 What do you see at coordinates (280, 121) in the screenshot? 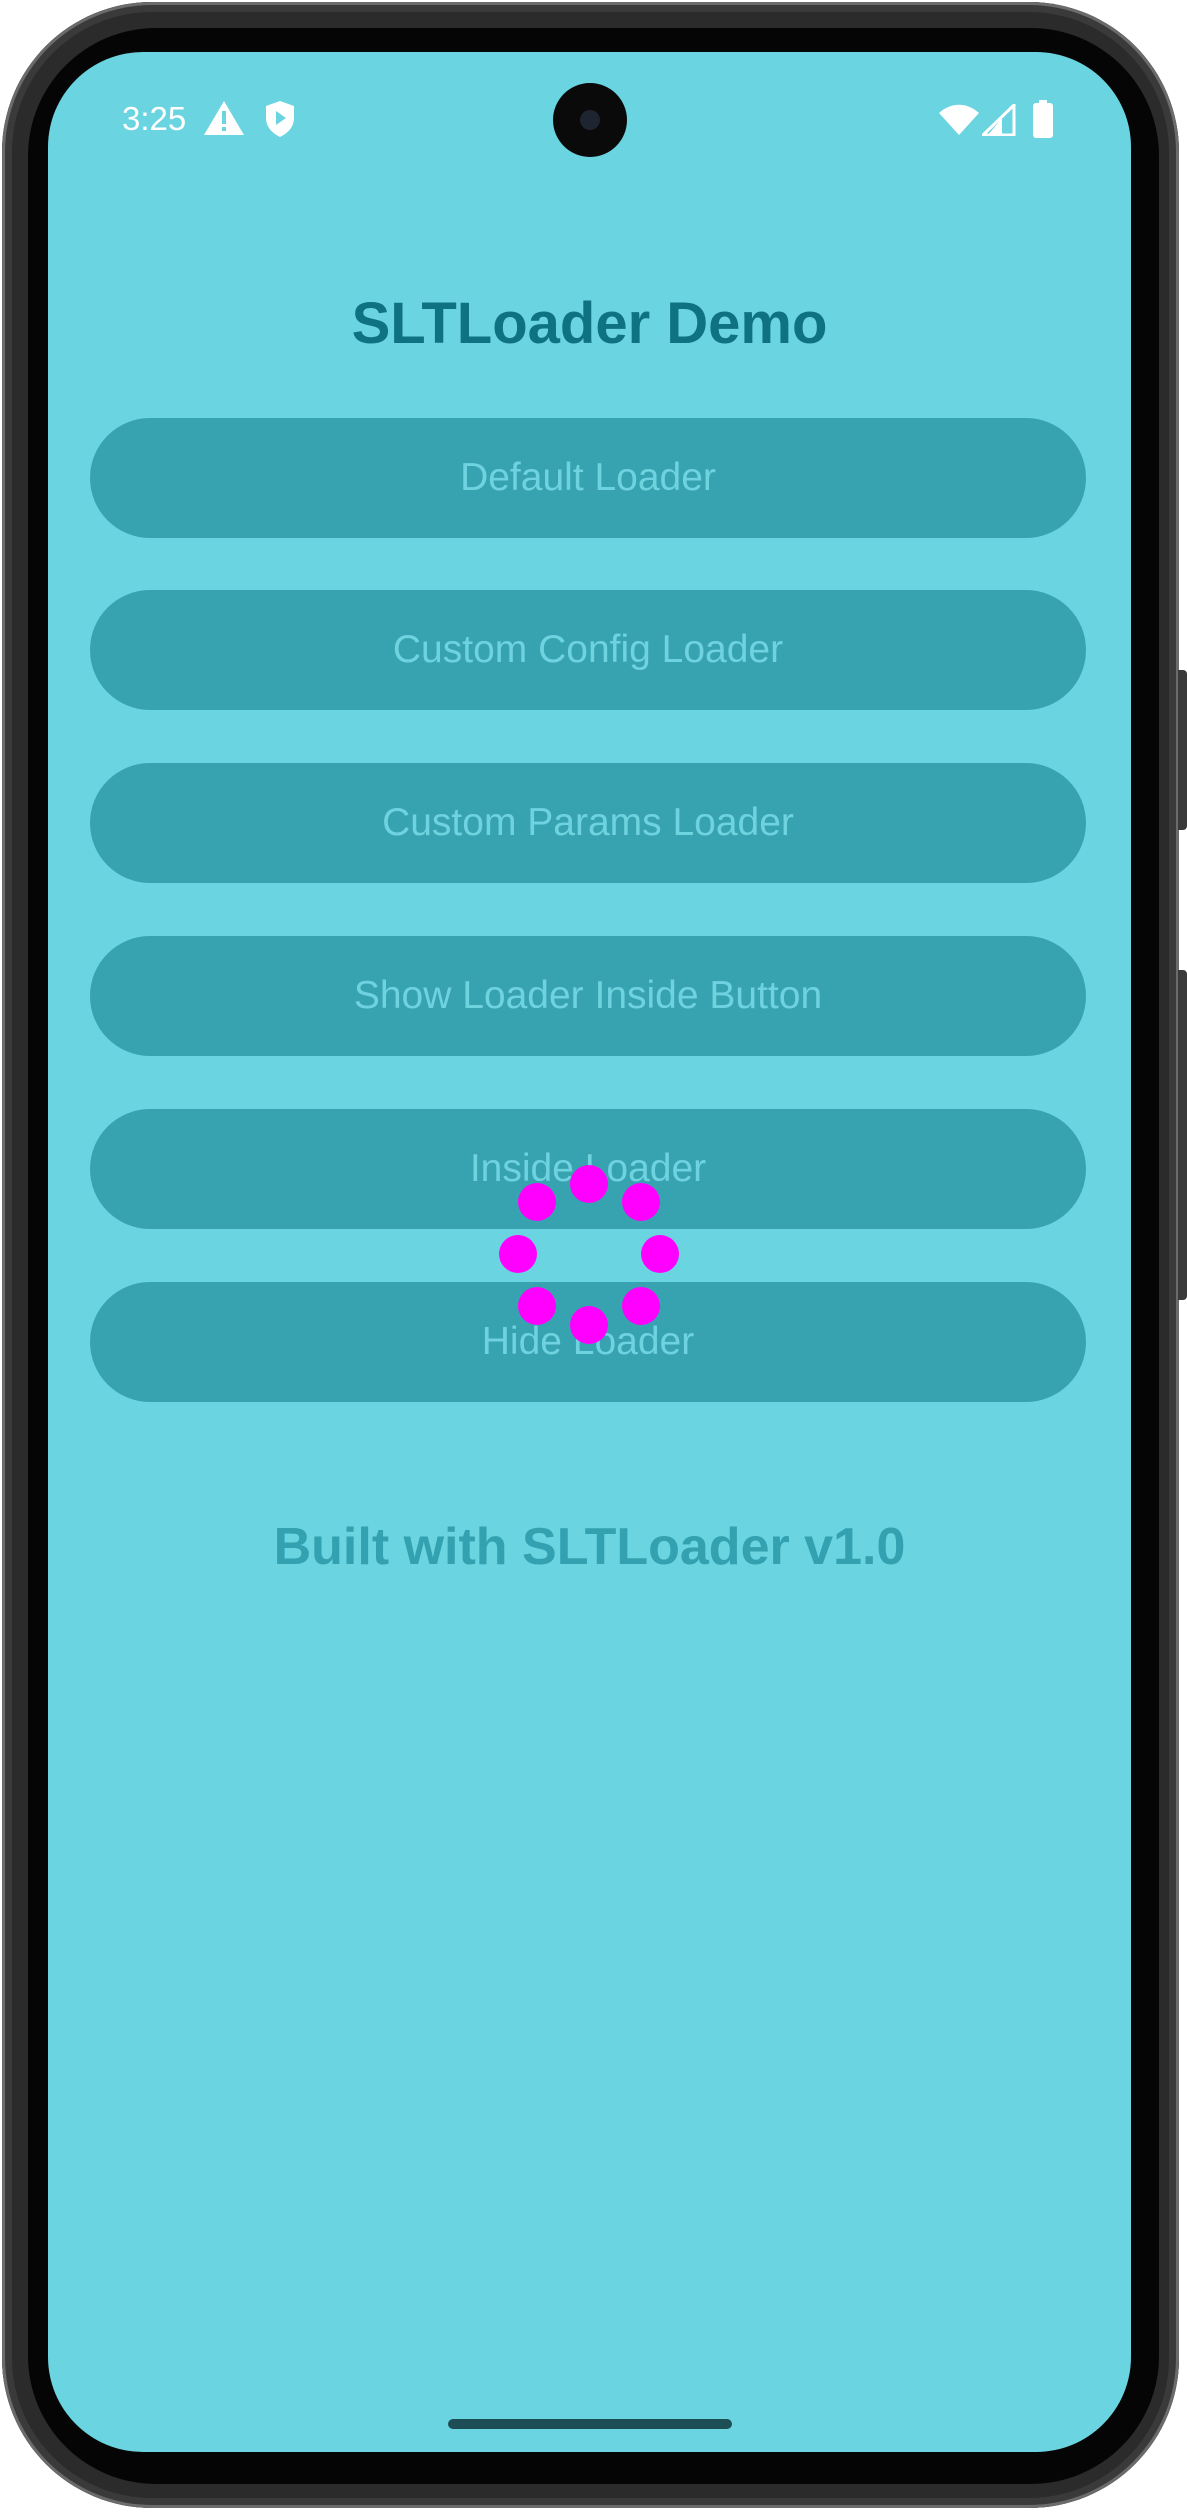
I see `shield-icon` at bounding box center [280, 121].